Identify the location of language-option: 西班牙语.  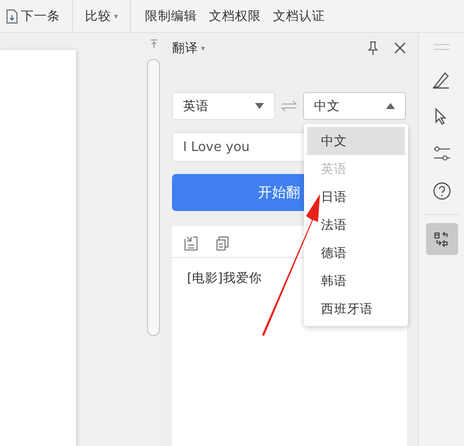
(356, 309).